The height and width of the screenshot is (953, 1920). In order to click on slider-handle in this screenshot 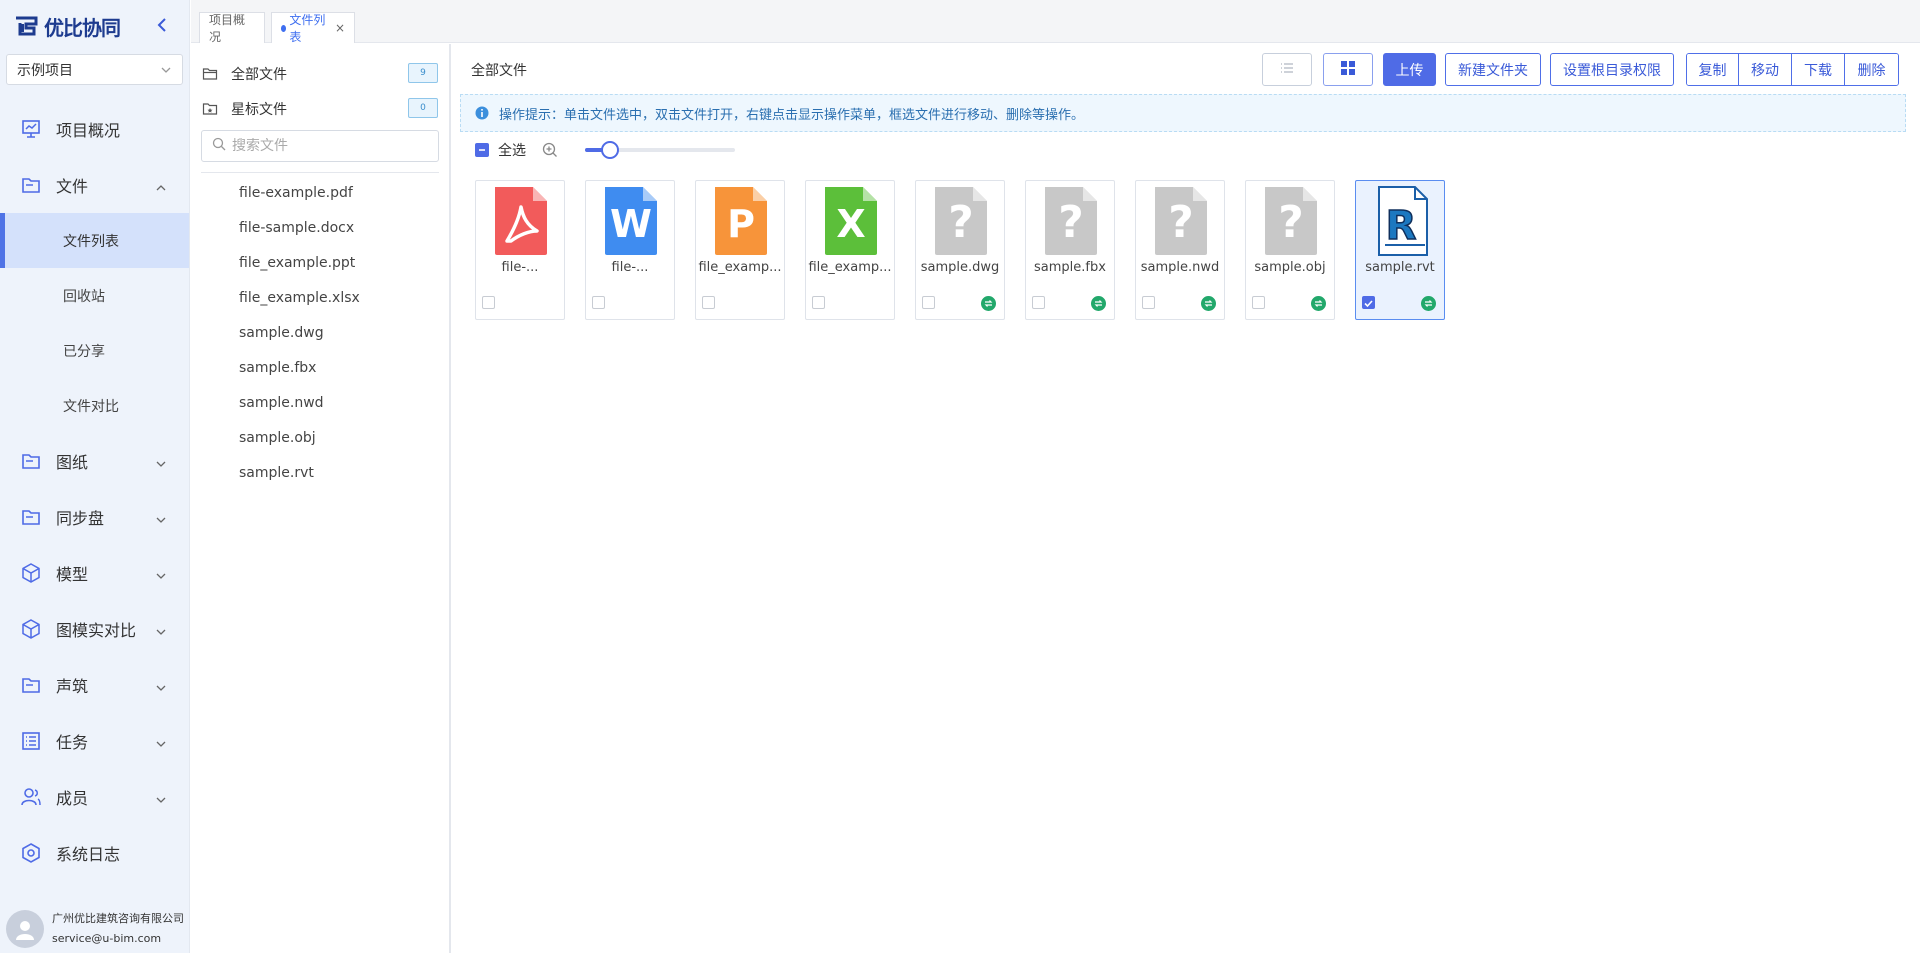, I will do `click(610, 150)`.